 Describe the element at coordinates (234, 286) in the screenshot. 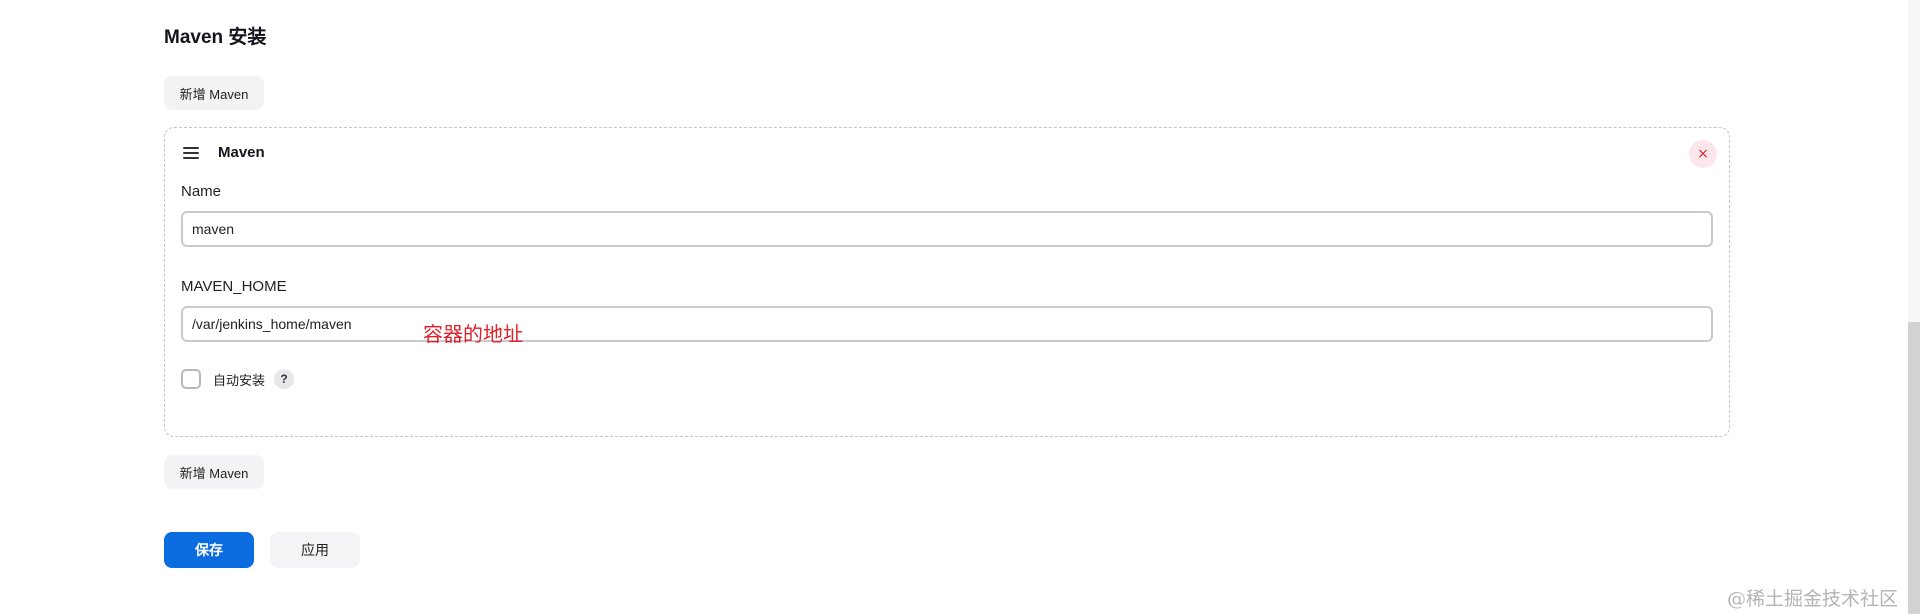

I see `maven-home-label: MAVEN_HOME` at that location.